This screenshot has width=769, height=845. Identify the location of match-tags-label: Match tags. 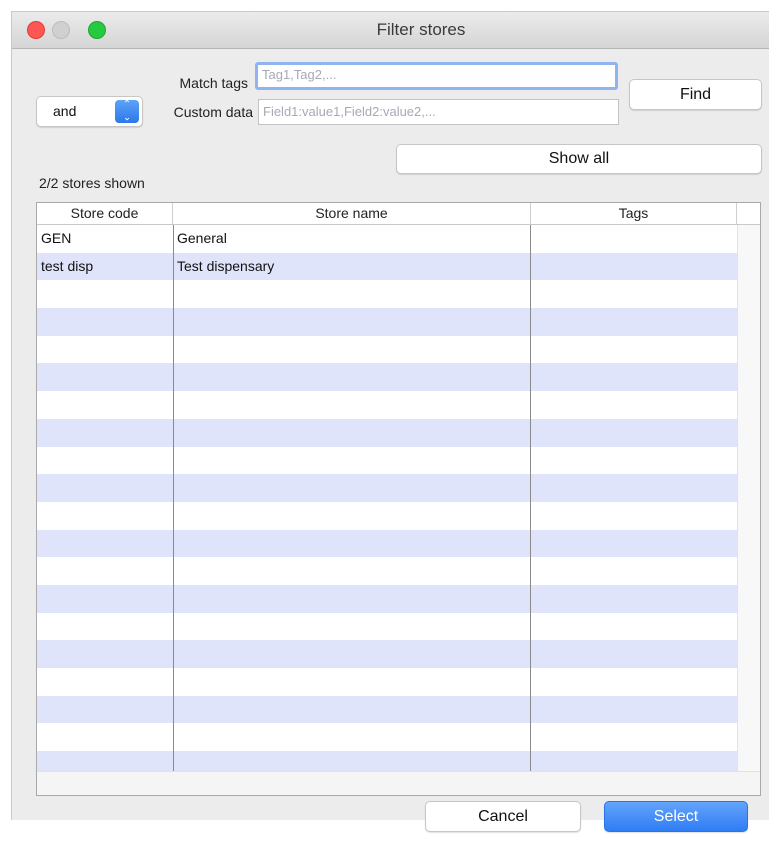
(213, 83).